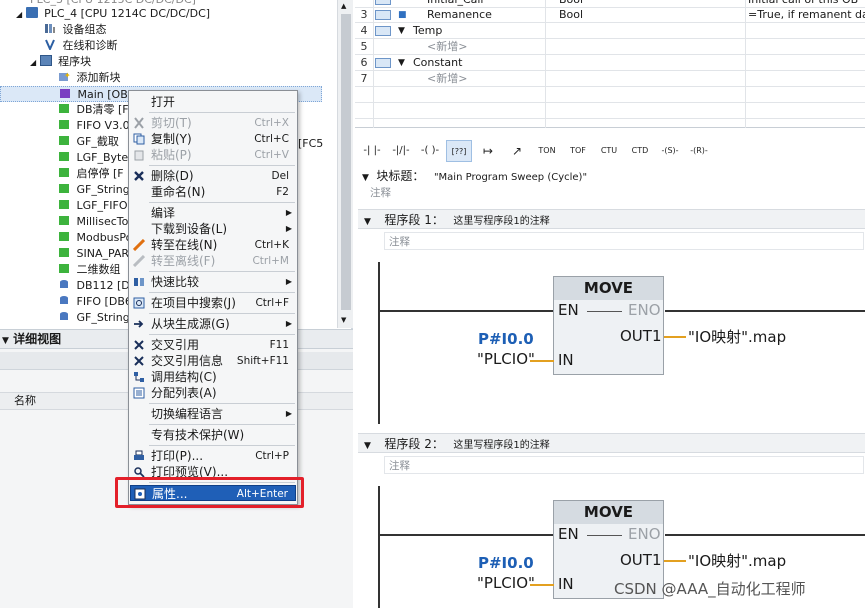  Describe the element at coordinates (213, 123) in the screenshot. I see `menu-item-cut: 剪切(T) Ctrl+X` at that location.